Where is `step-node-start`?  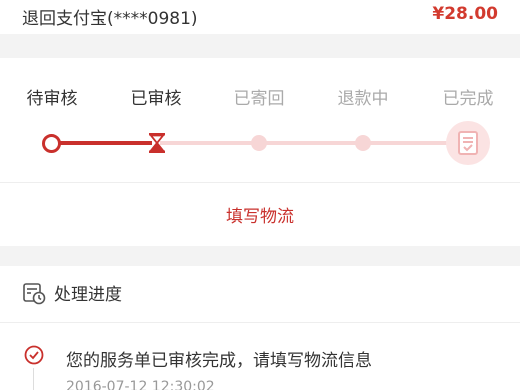 step-node-start is located at coordinates (51, 143).